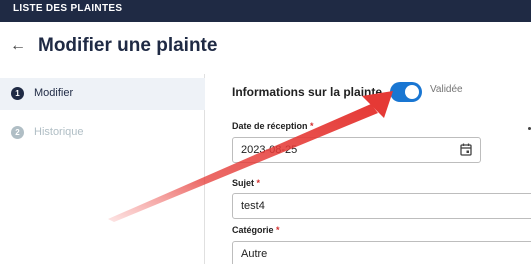 This screenshot has width=531, height=264. I want to click on calendar-icon, so click(466, 149).